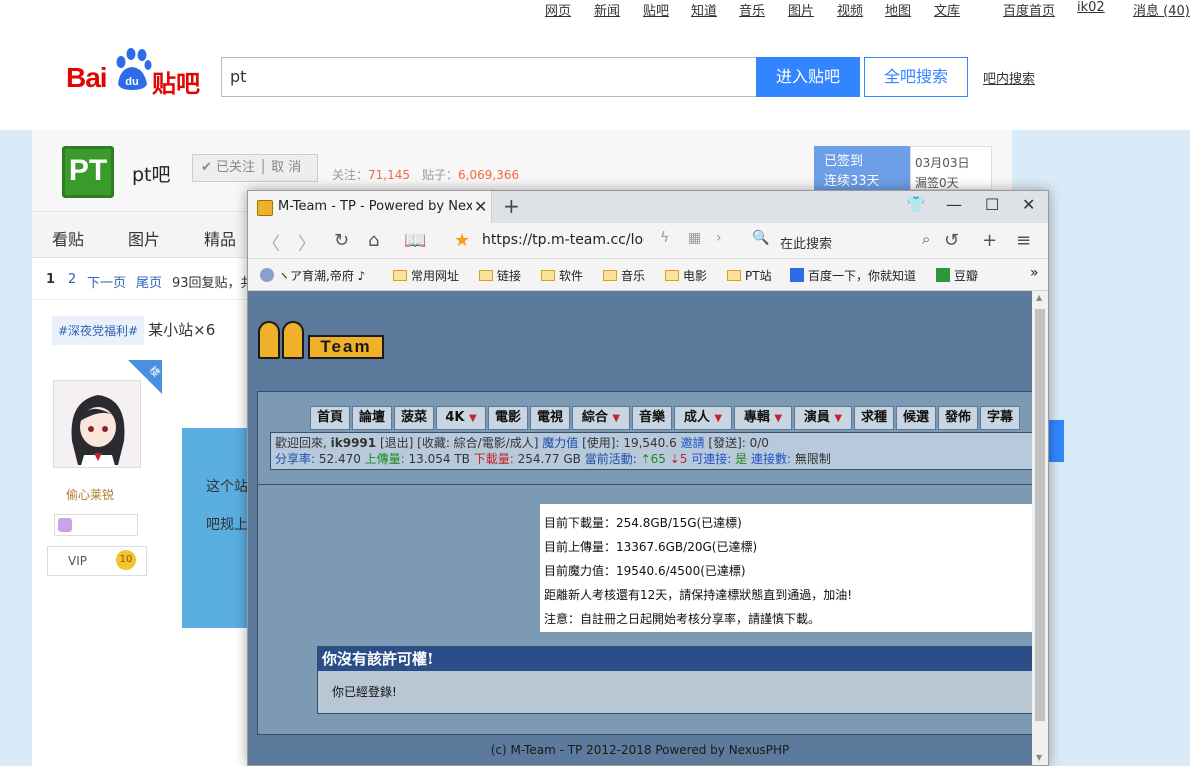  Describe the element at coordinates (106, 281) in the screenshot. I see `next-page-link: 下一页` at that location.